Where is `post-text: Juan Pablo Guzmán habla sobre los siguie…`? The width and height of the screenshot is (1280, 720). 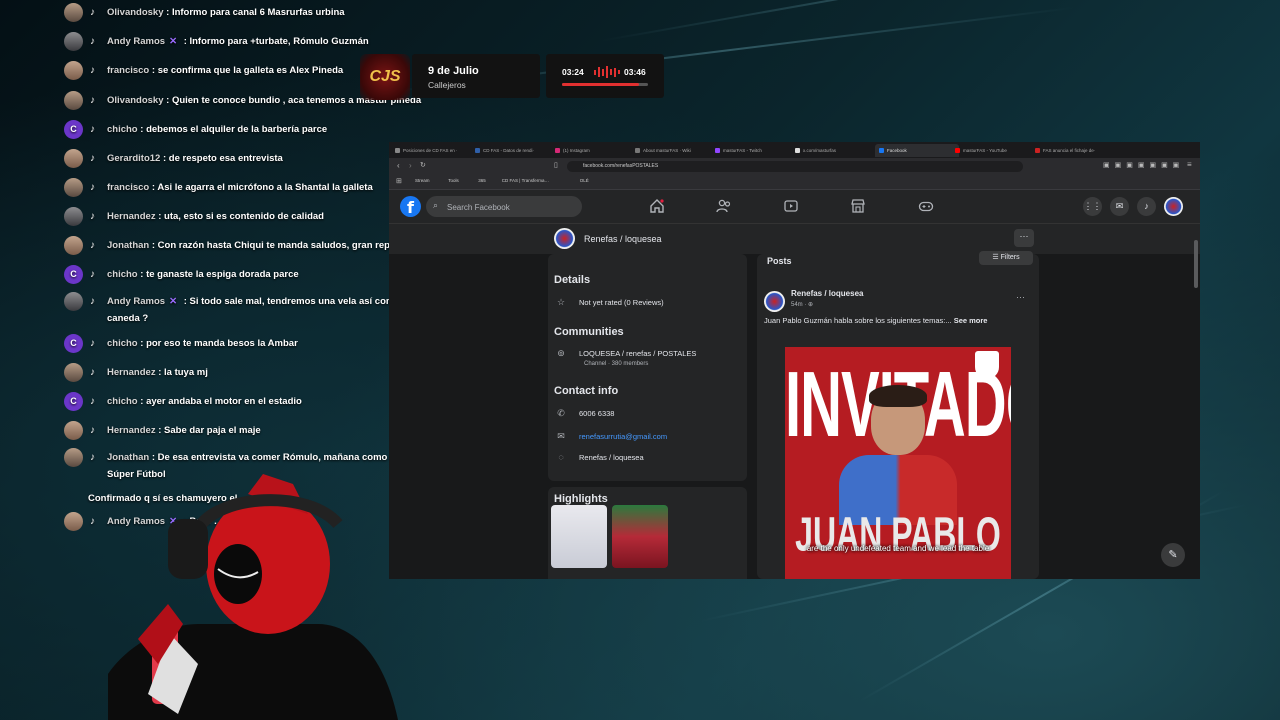
post-text: Juan Pablo Guzmán habla sobre los siguie… is located at coordinates (876, 320).